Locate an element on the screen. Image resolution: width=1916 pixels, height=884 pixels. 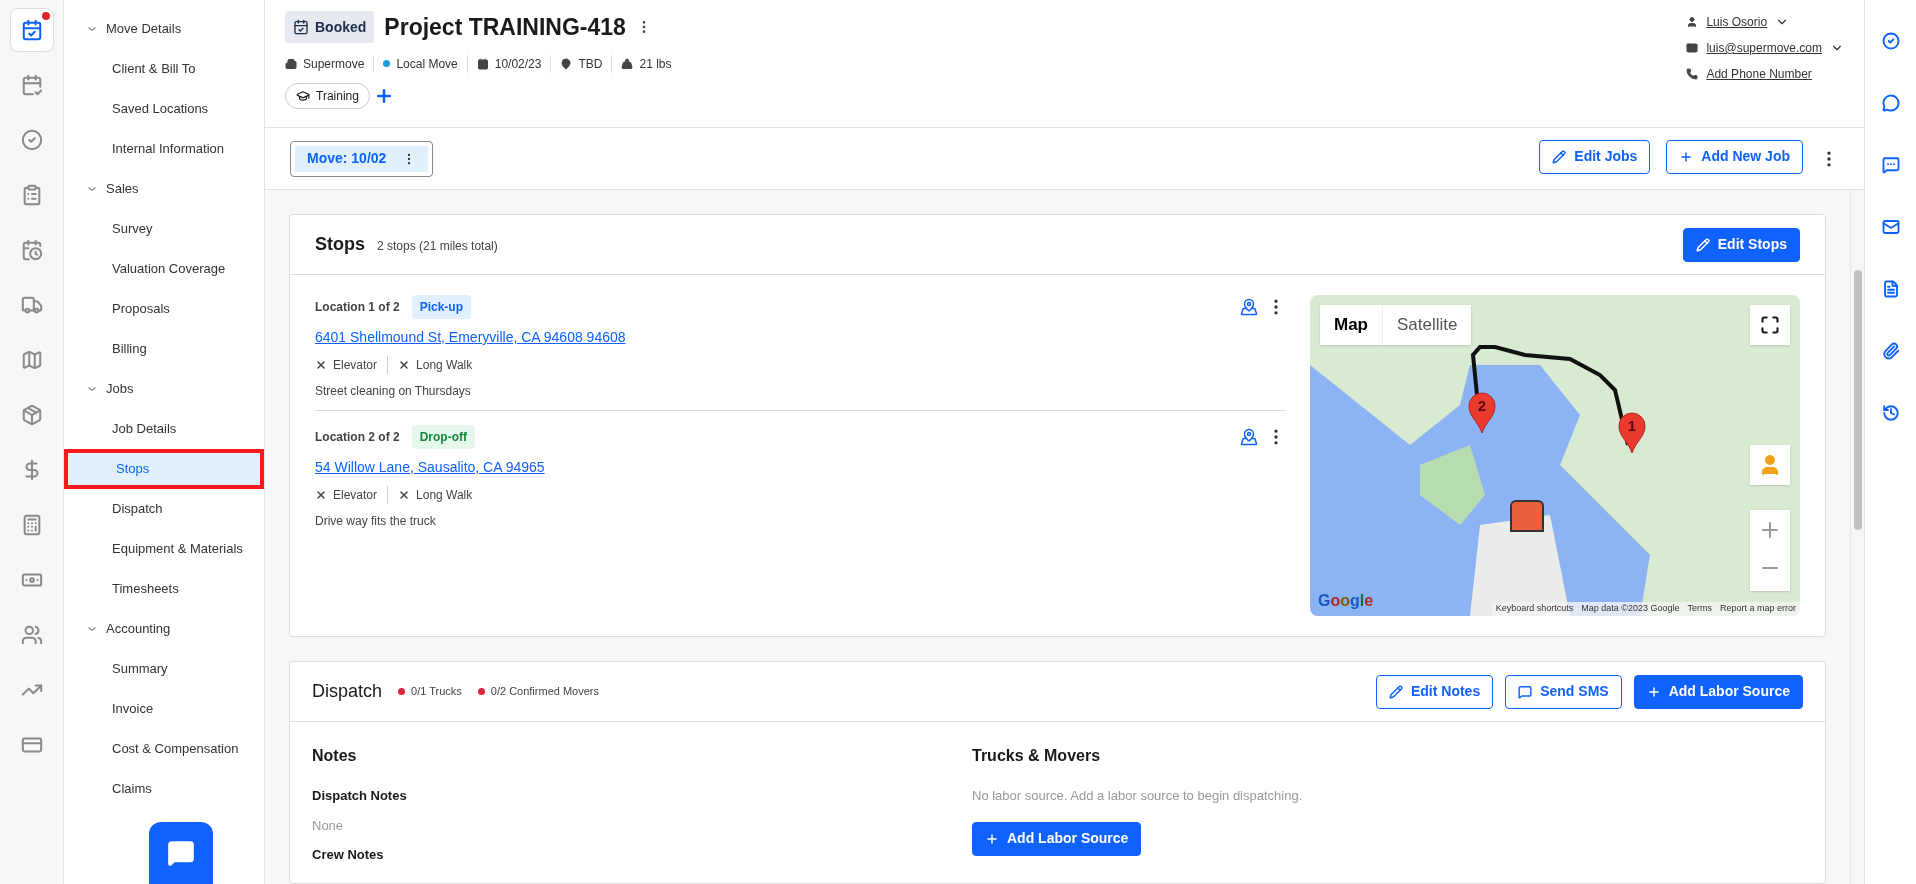
location-heading: Location 2 of 2 is located at coordinates (357, 437).